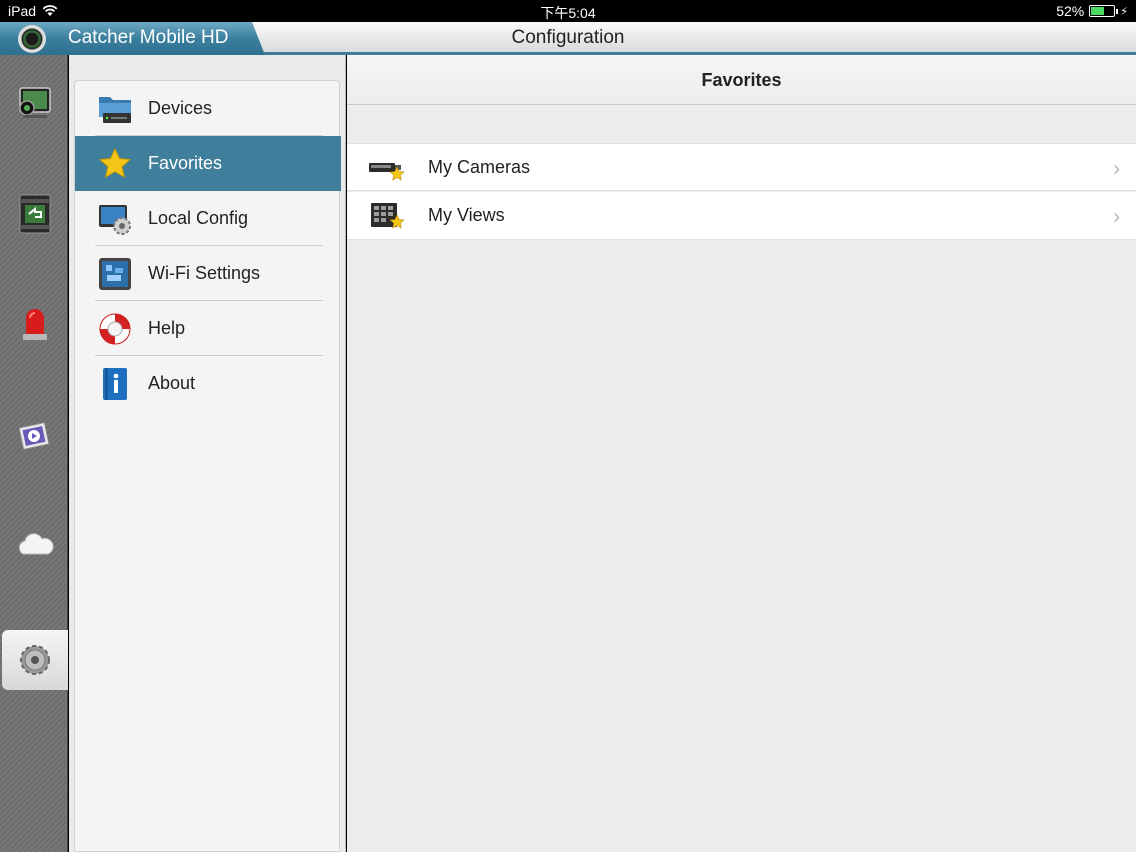 Image resolution: width=1136 pixels, height=852 pixels. Describe the element at coordinates (1097, 11) in the screenshot. I see `battery-fill` at that location.